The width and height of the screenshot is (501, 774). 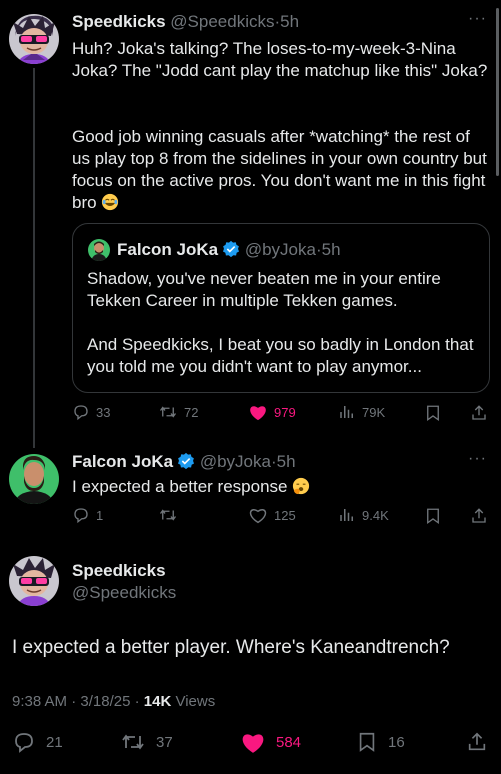 What do you see at coordinates (99, 250) in the screenshot?
I see `avatar-falcon-joka-small` at bounding box center [99, 250].